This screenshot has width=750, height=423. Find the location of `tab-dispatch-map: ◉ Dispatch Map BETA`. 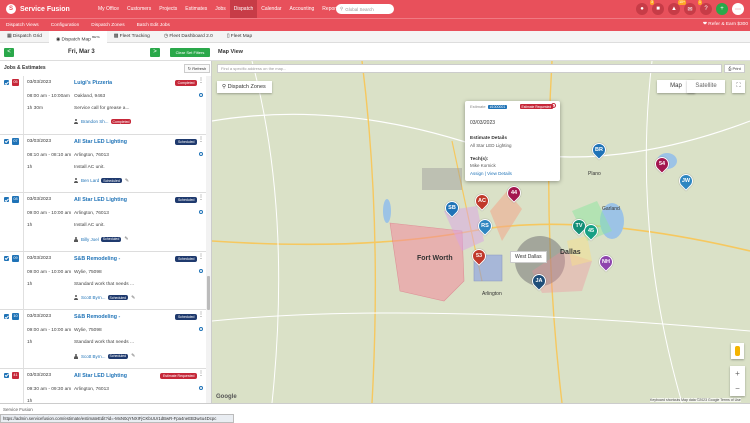

tab-dispatch-map: ◉ Dispatch Map BETA is located at coordinates (77, 36).